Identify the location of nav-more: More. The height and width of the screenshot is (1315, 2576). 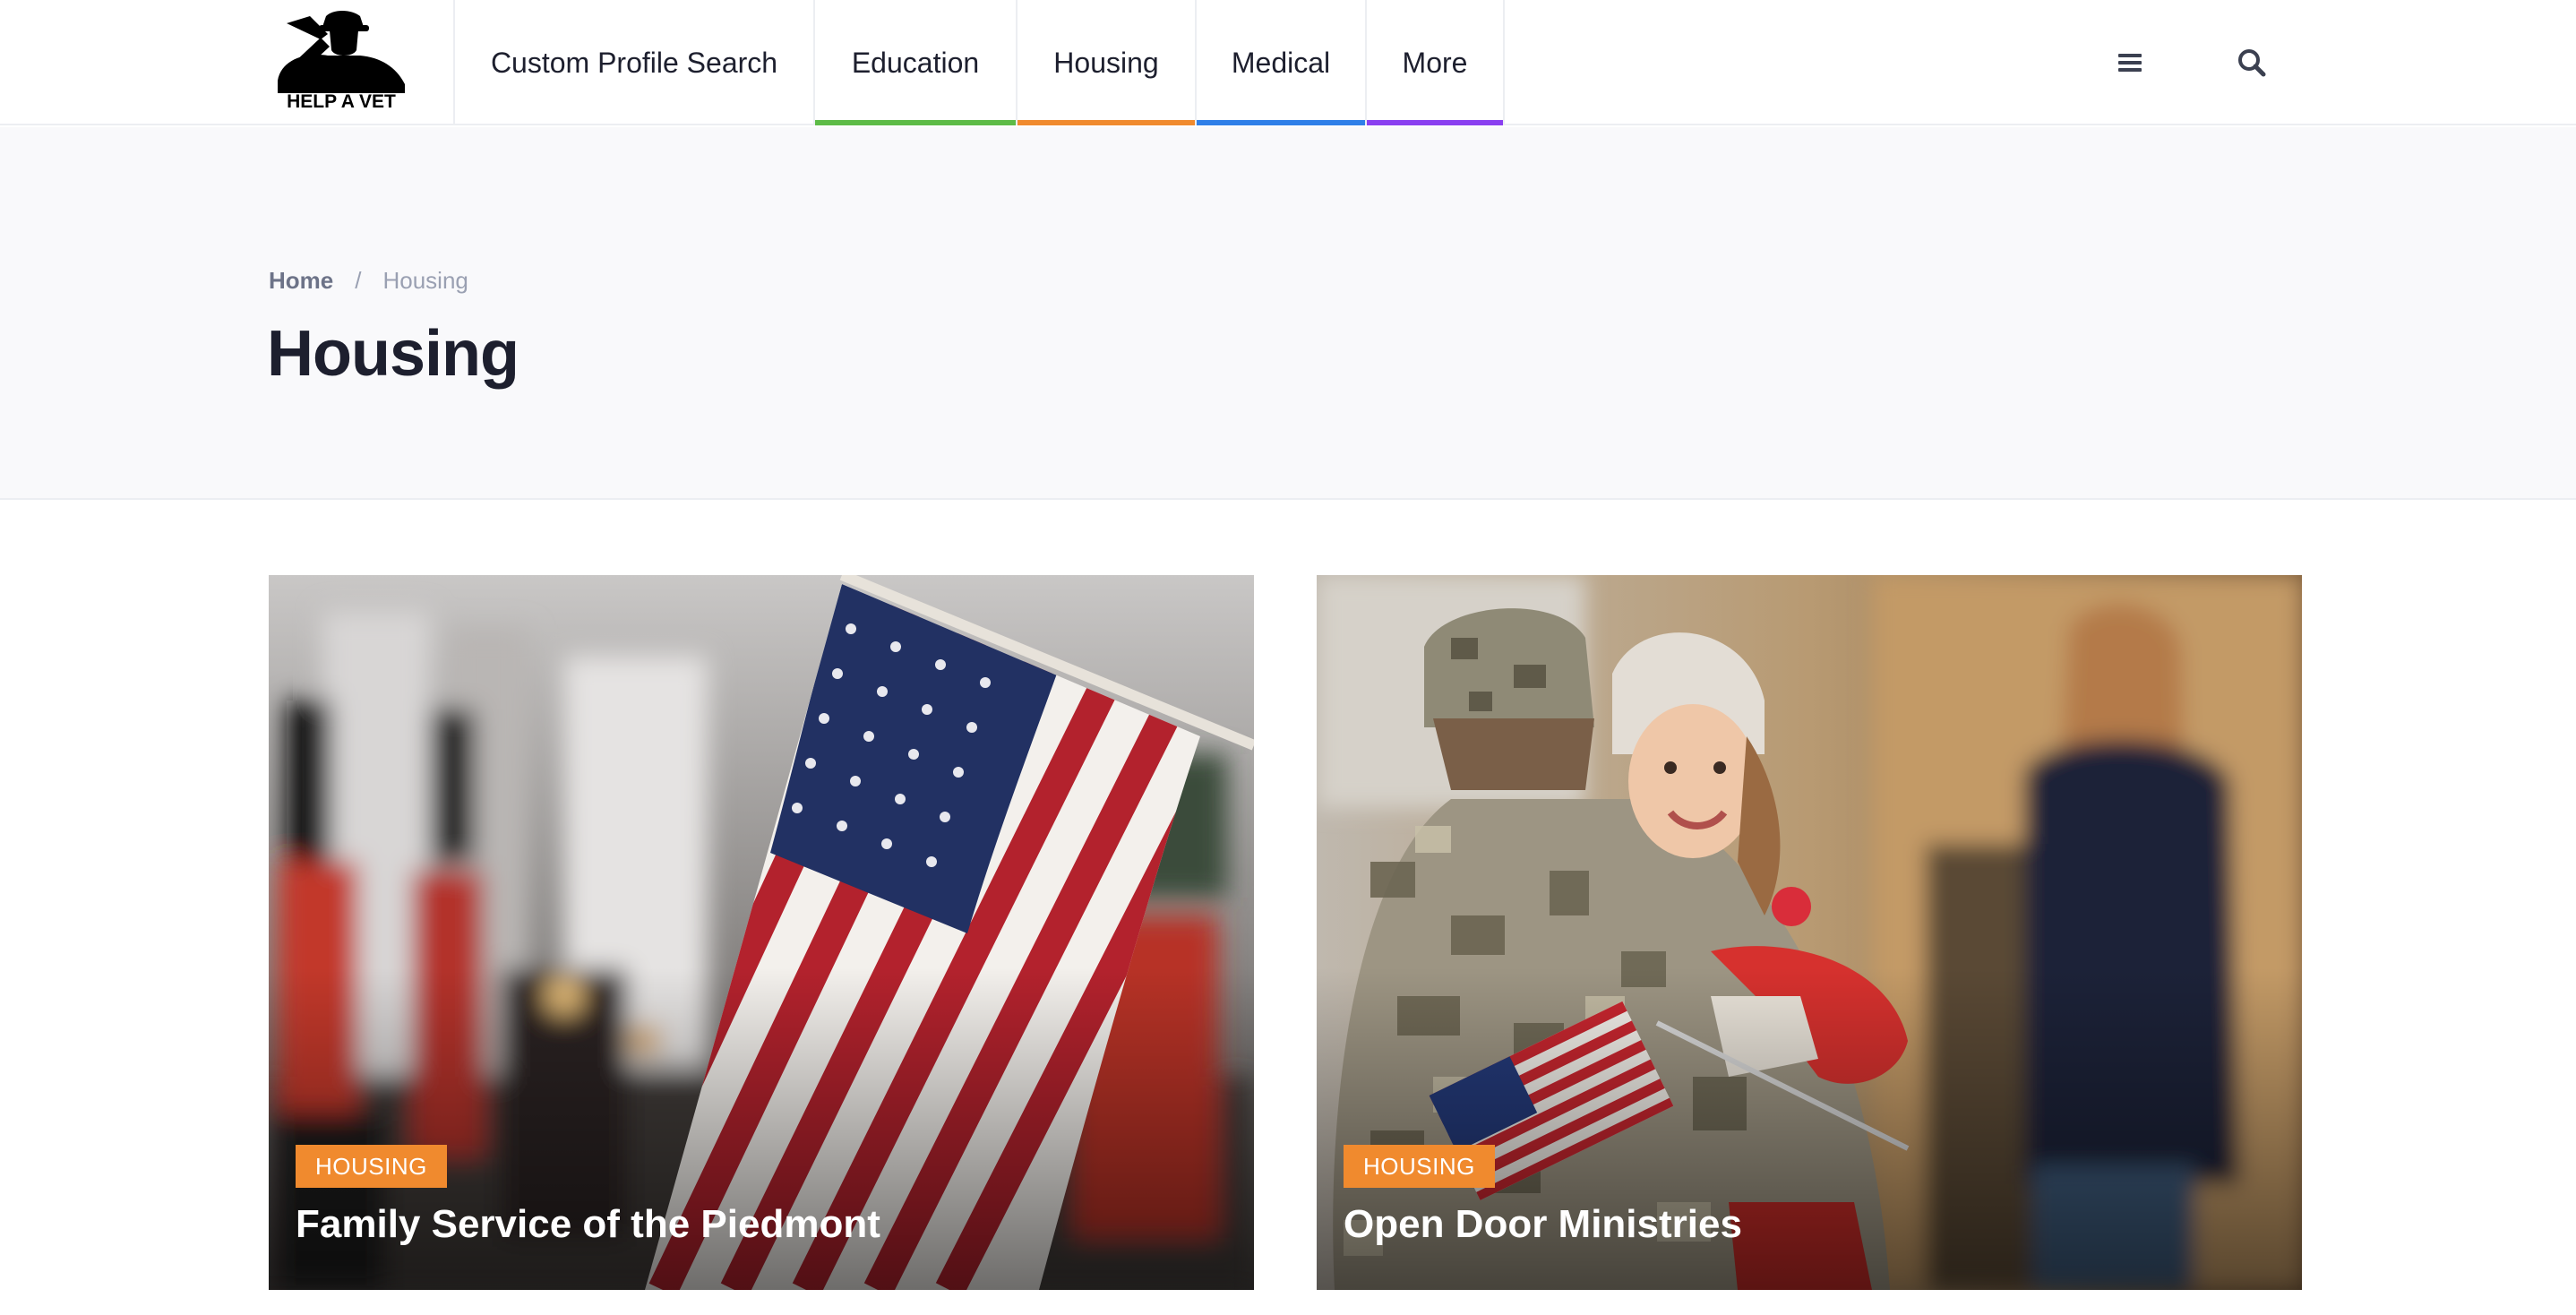
(1436, 62).